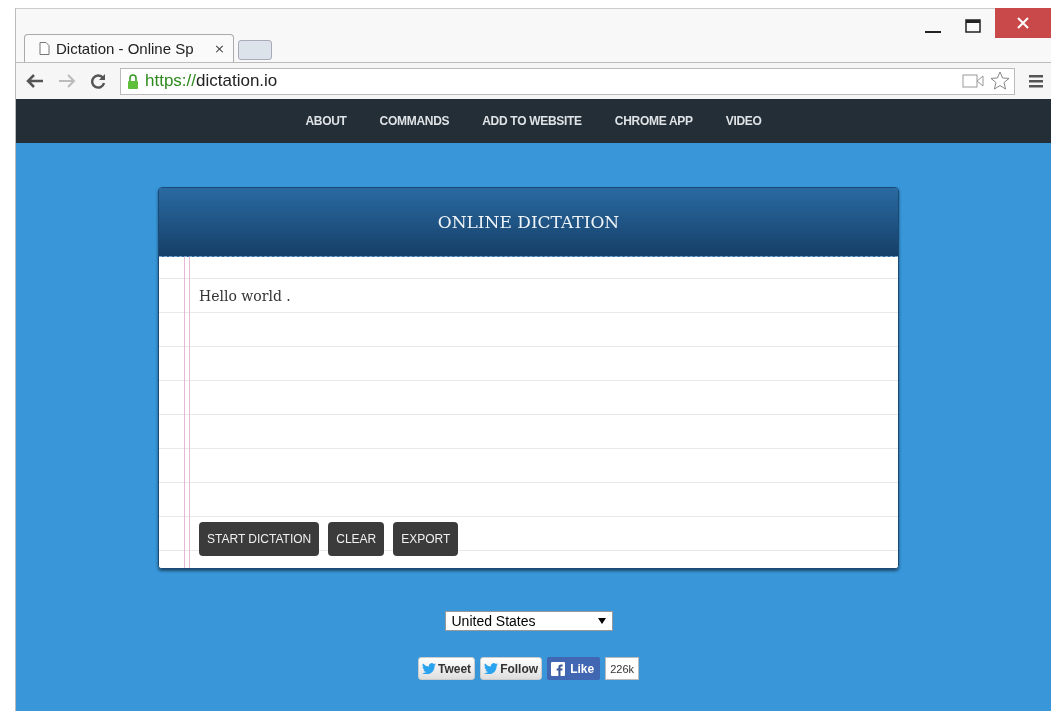 The image size is (1051, 711). I want to click on action-button: EXPORT, so click(426, 539).